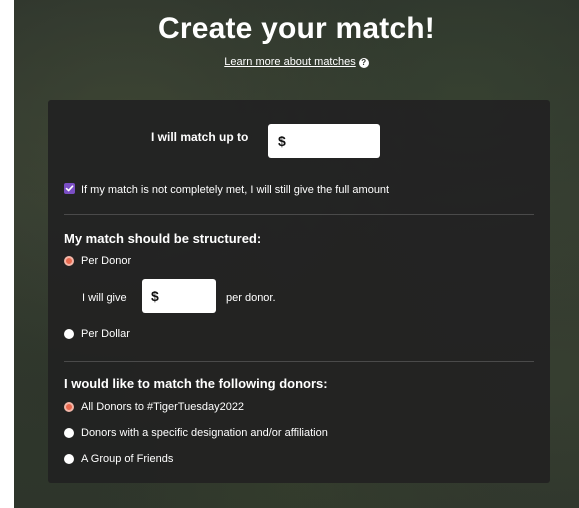 The width and height of the screenshot is (579, 508). I want to click on give-suffix-label: per donor., so click(251, 298).